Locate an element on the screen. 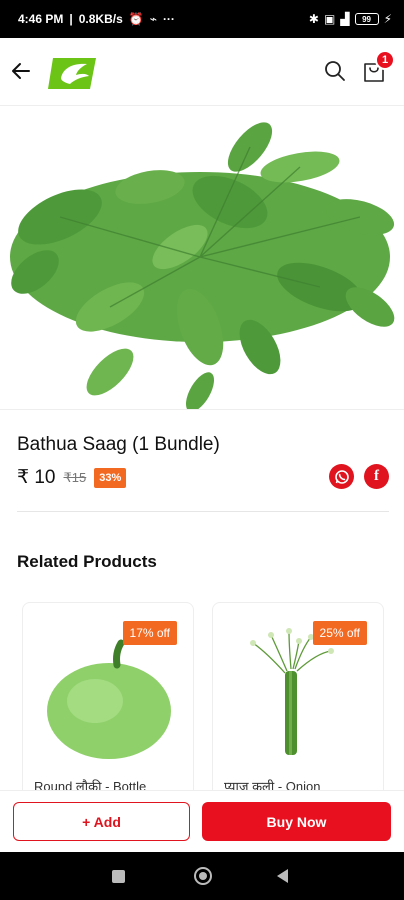  network-speed: 0.8KB/s is located at coordinates (100, 19).